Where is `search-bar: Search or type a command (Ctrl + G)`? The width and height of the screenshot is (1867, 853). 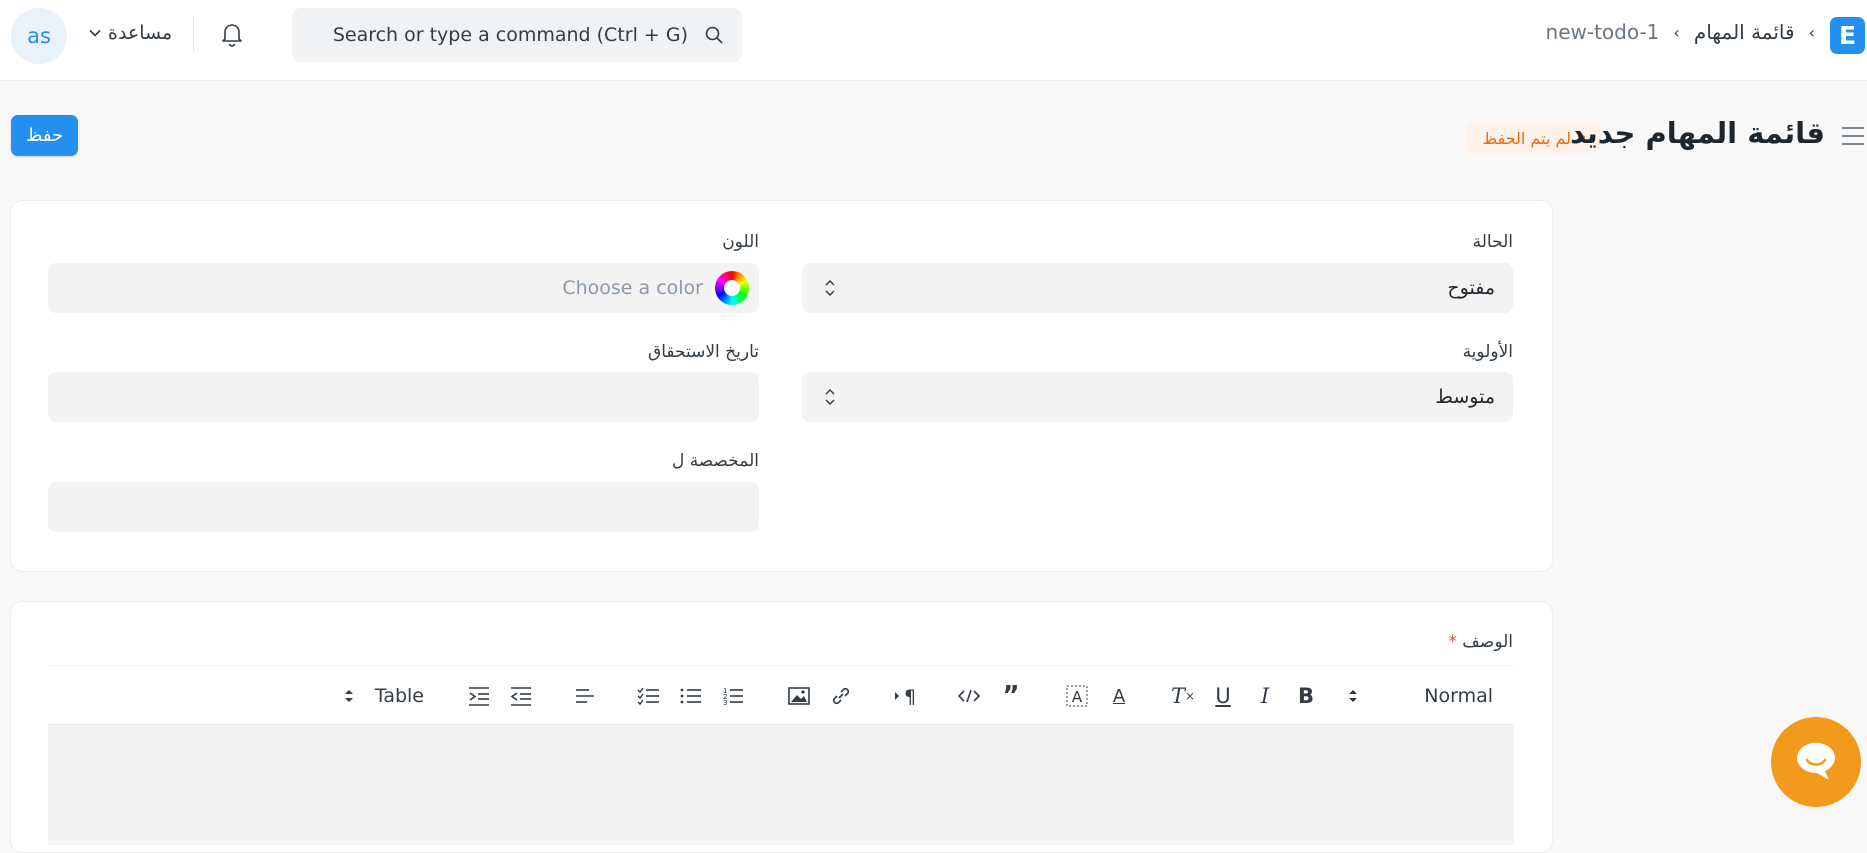
search-bar: Search or type a command (Ctrl + G) is located at coordinates (517, 35).